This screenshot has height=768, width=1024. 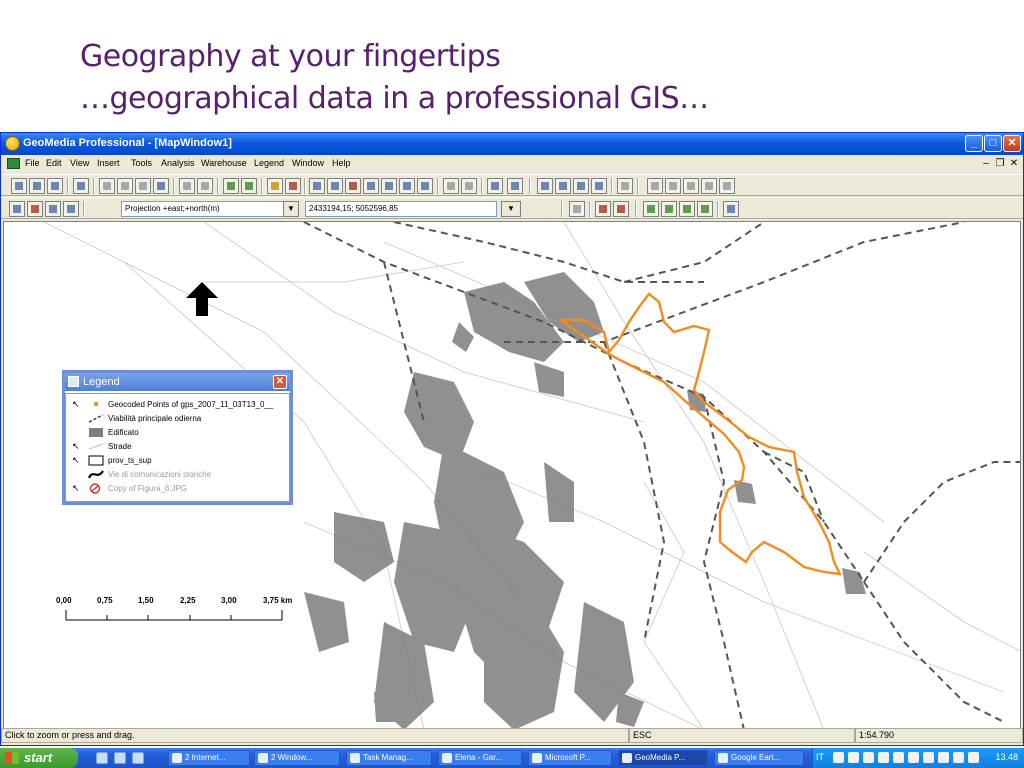 What do you see at coordinates (179, 433) in the screenshot?
I see `legend-entry-built-up: Edificato` at bounding box center [179, 433].